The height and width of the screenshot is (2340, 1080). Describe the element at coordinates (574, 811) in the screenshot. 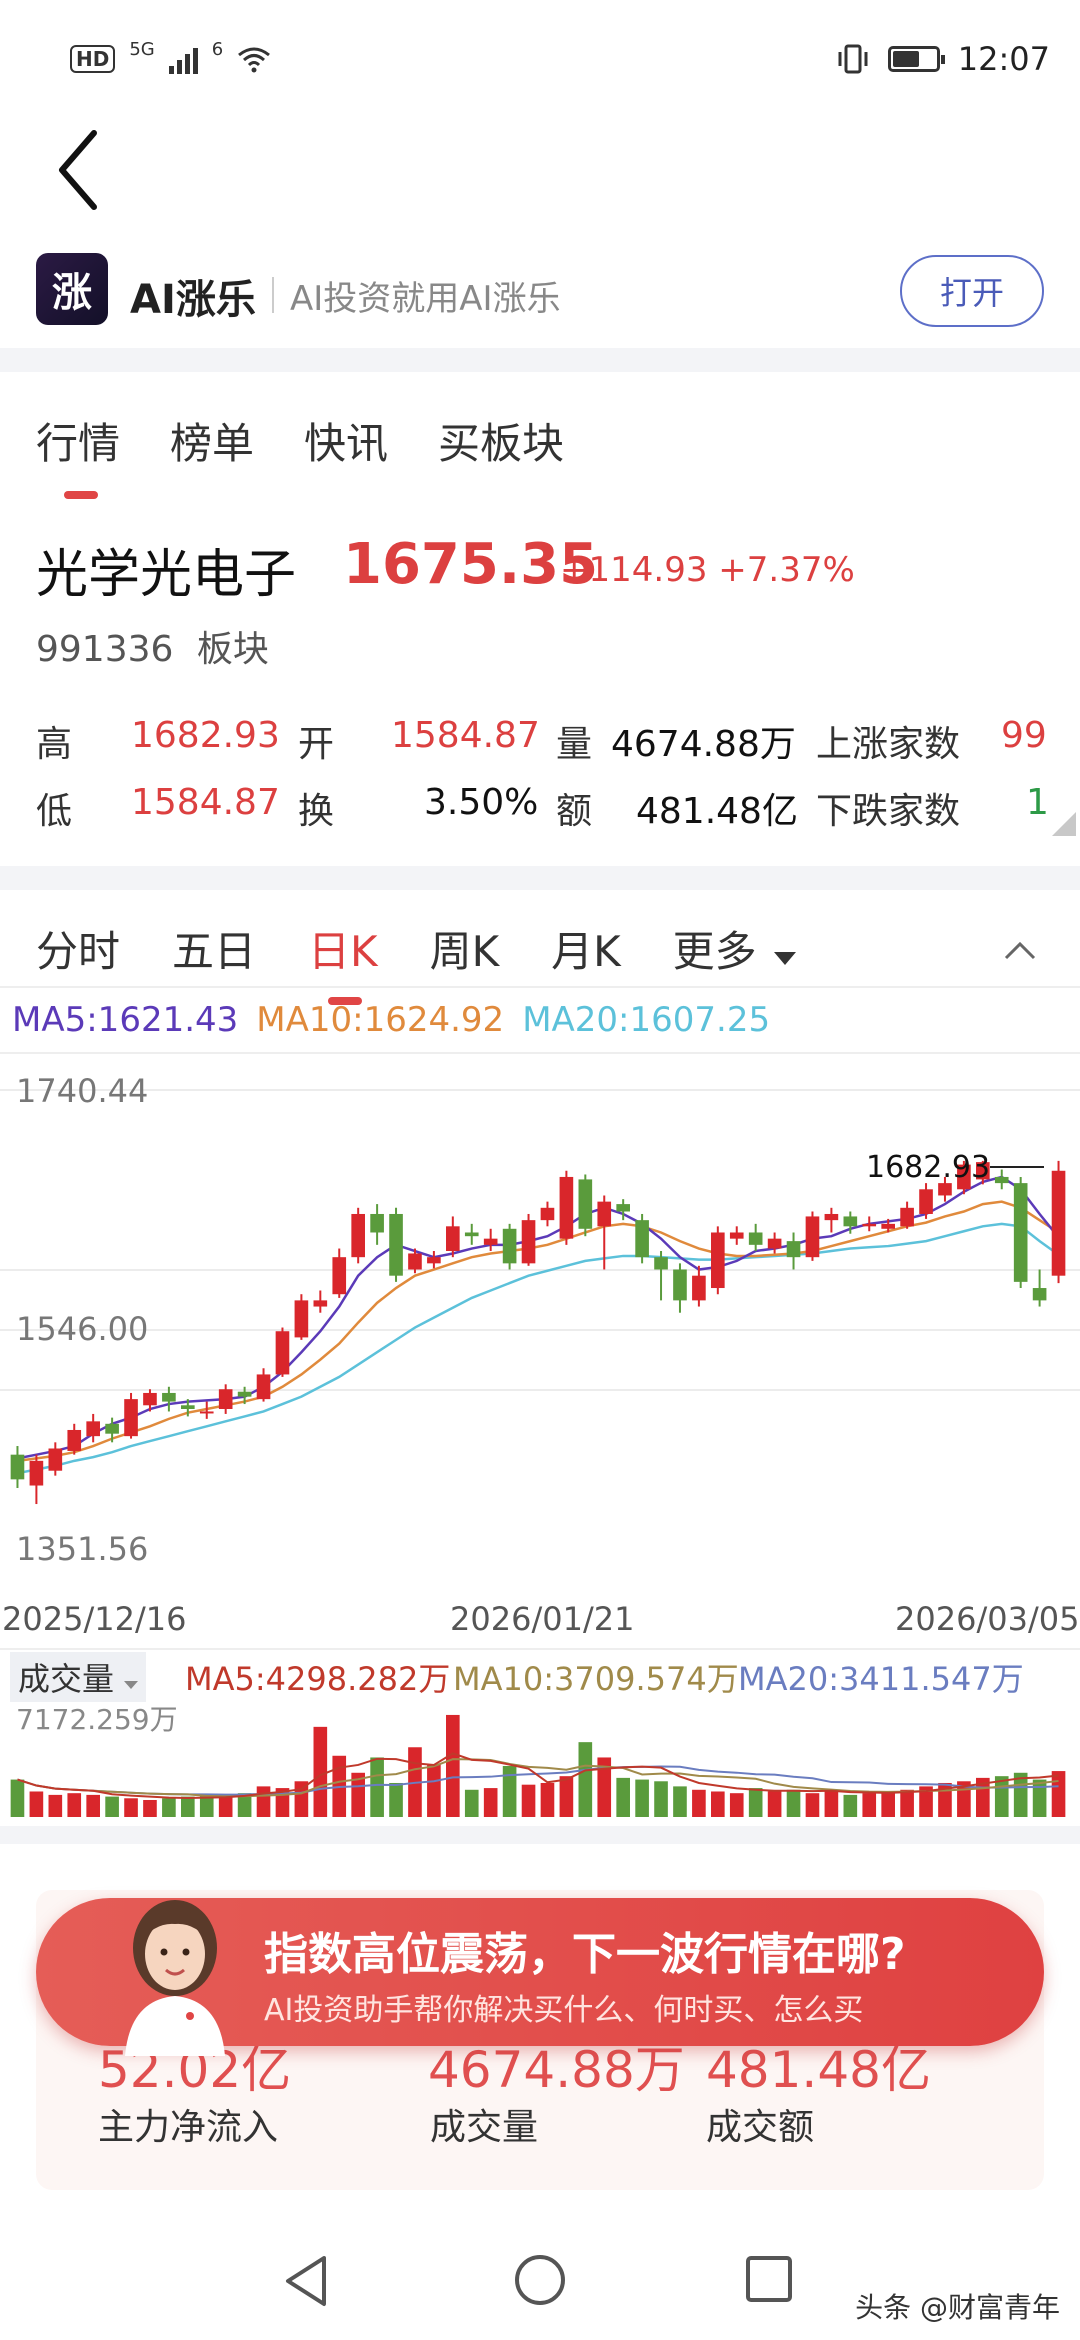

I see `amount-label: 额` at that location.